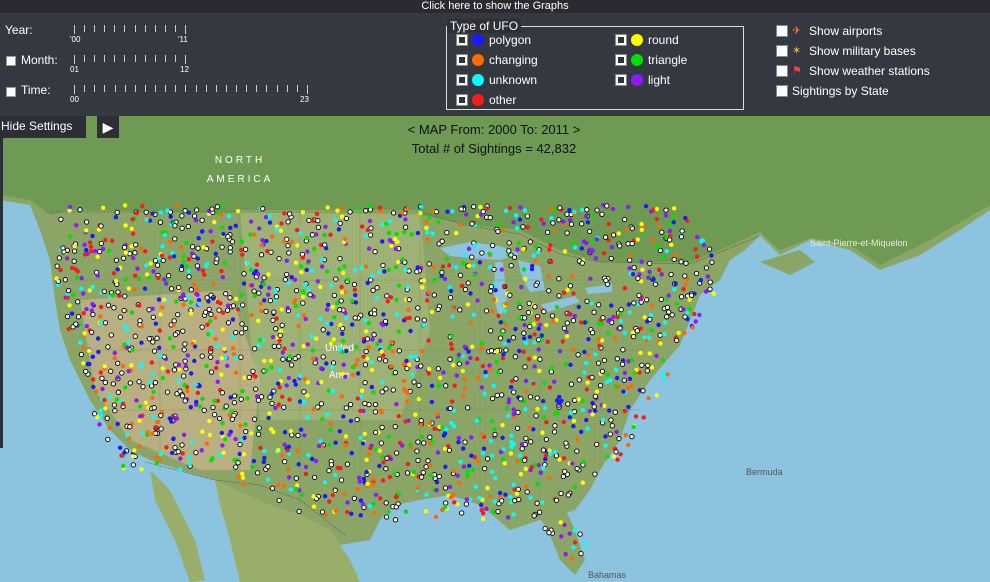 This screenshot has width=990, height=582. I want to click on light-checkbox, so click(621, 80).